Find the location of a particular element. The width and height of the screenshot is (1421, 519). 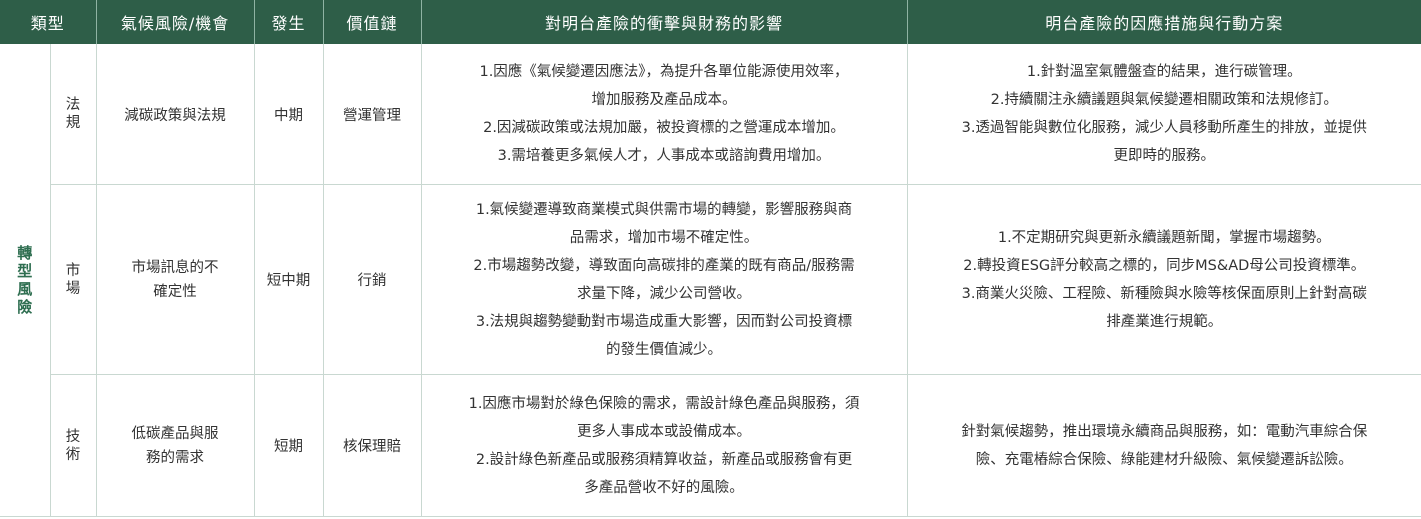

header-timing: 發生 is located at coordinates (289, 22).